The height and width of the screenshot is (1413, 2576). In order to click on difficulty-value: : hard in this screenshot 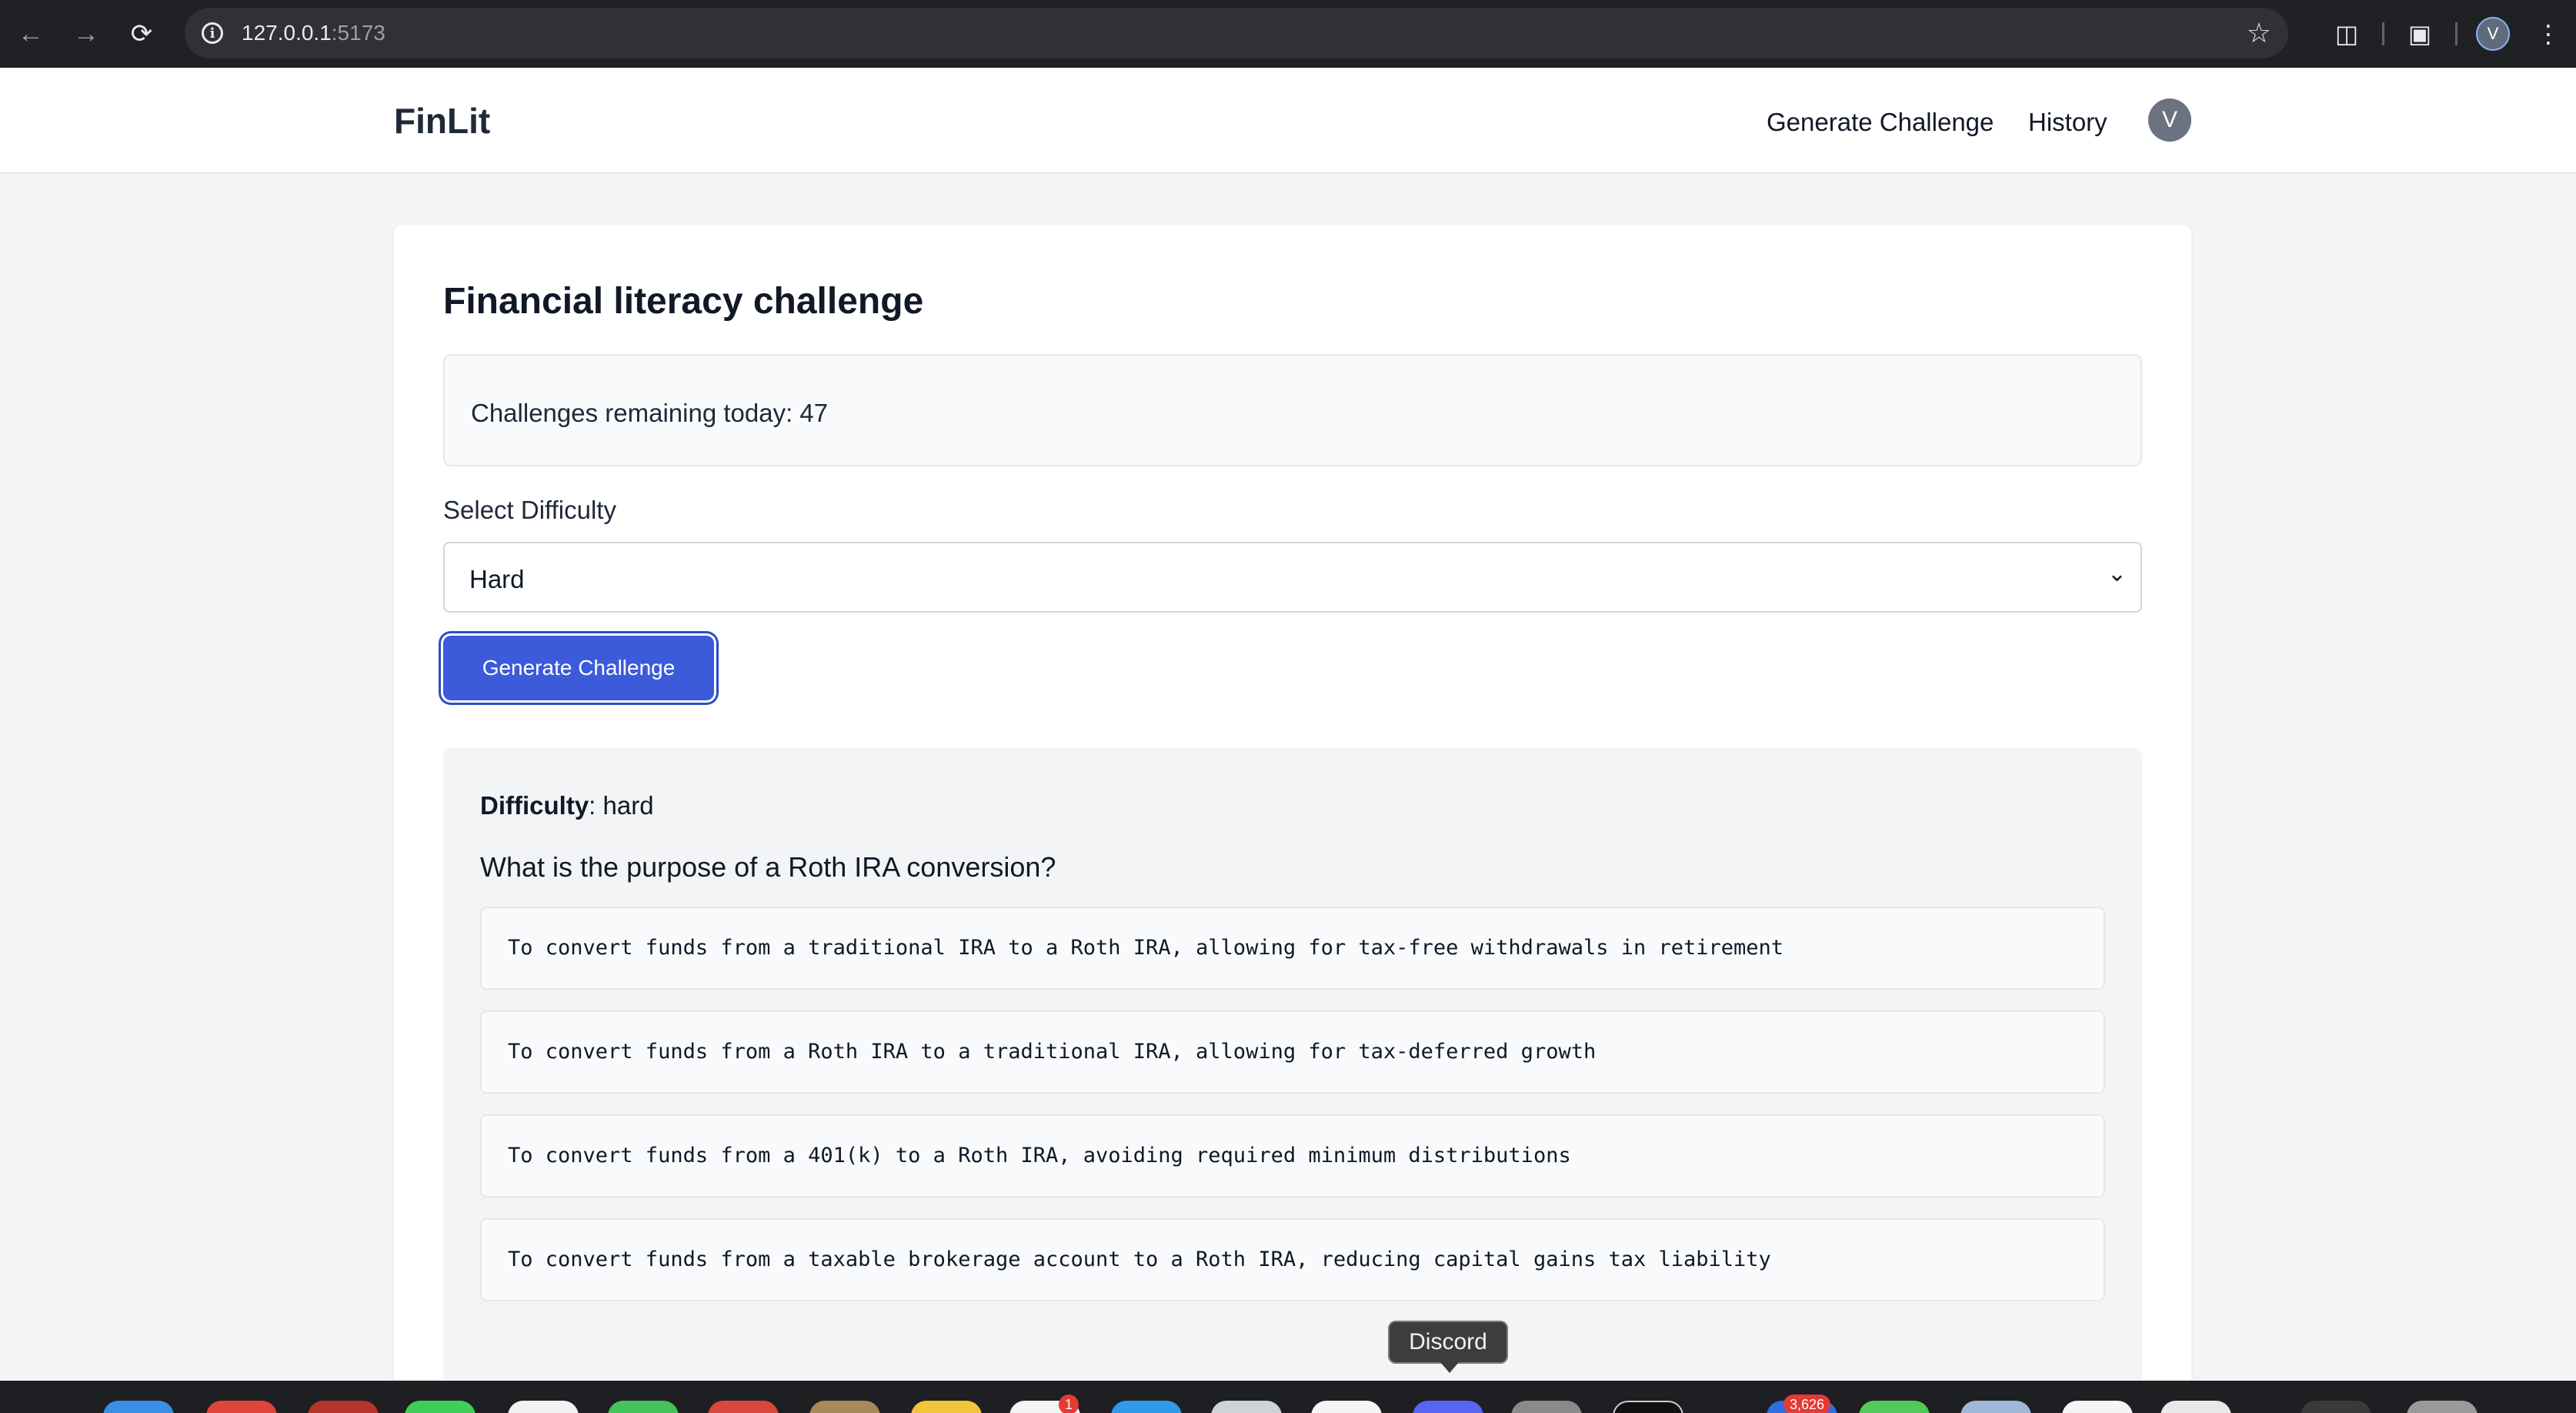, I will do `click(622, 805)`.